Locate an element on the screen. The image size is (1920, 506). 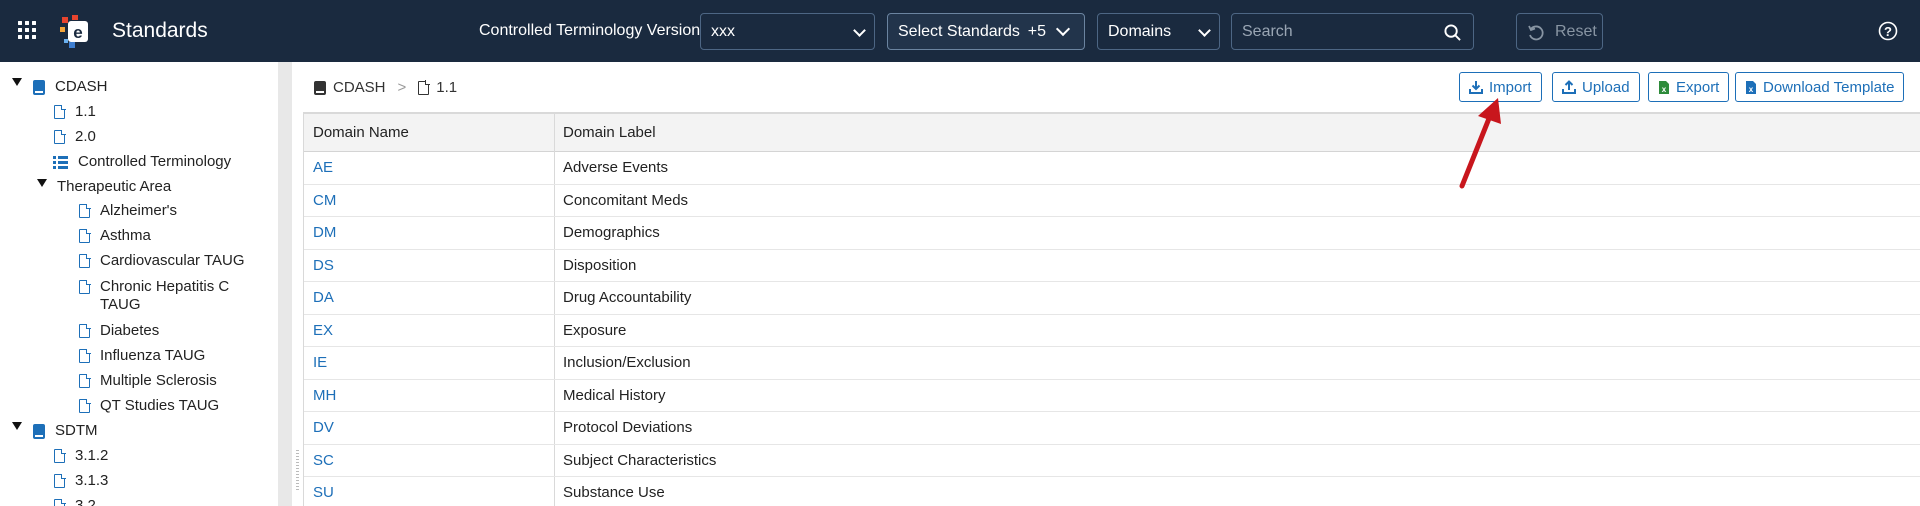
tree-node-sdtm-version: 3.1.3 is located at coordinates (81, 481).